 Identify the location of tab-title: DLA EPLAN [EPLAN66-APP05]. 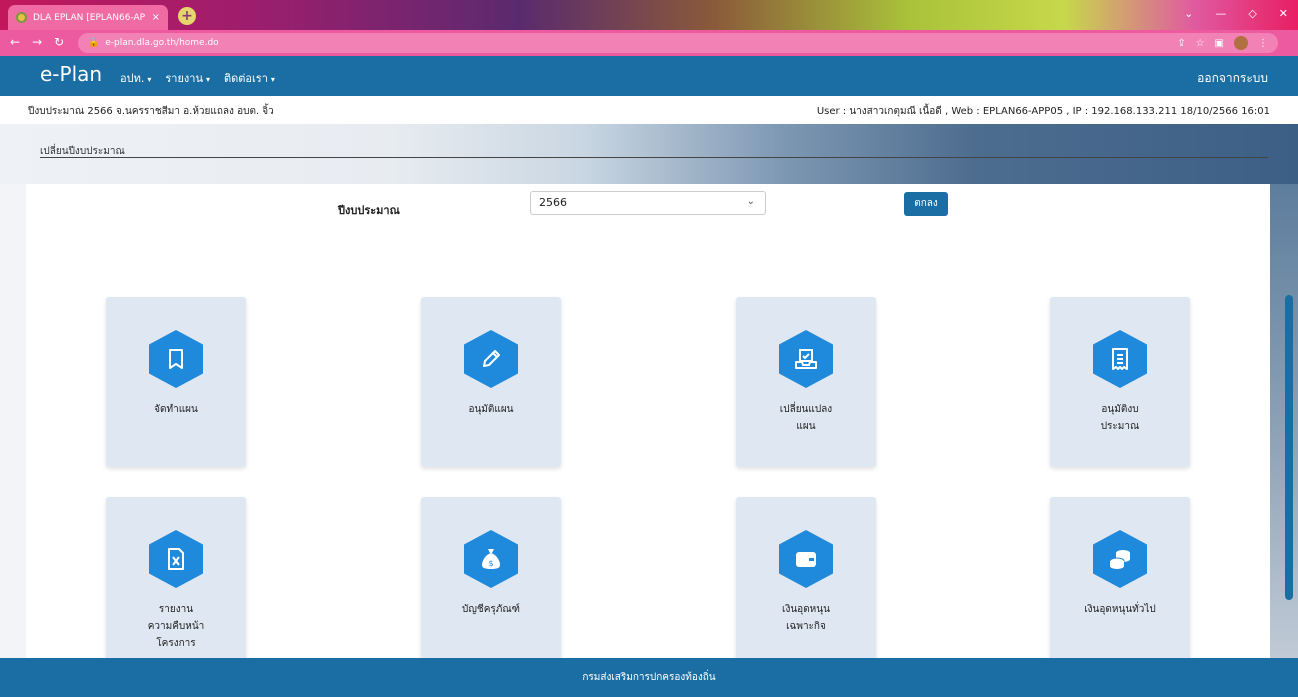
(89, 17).